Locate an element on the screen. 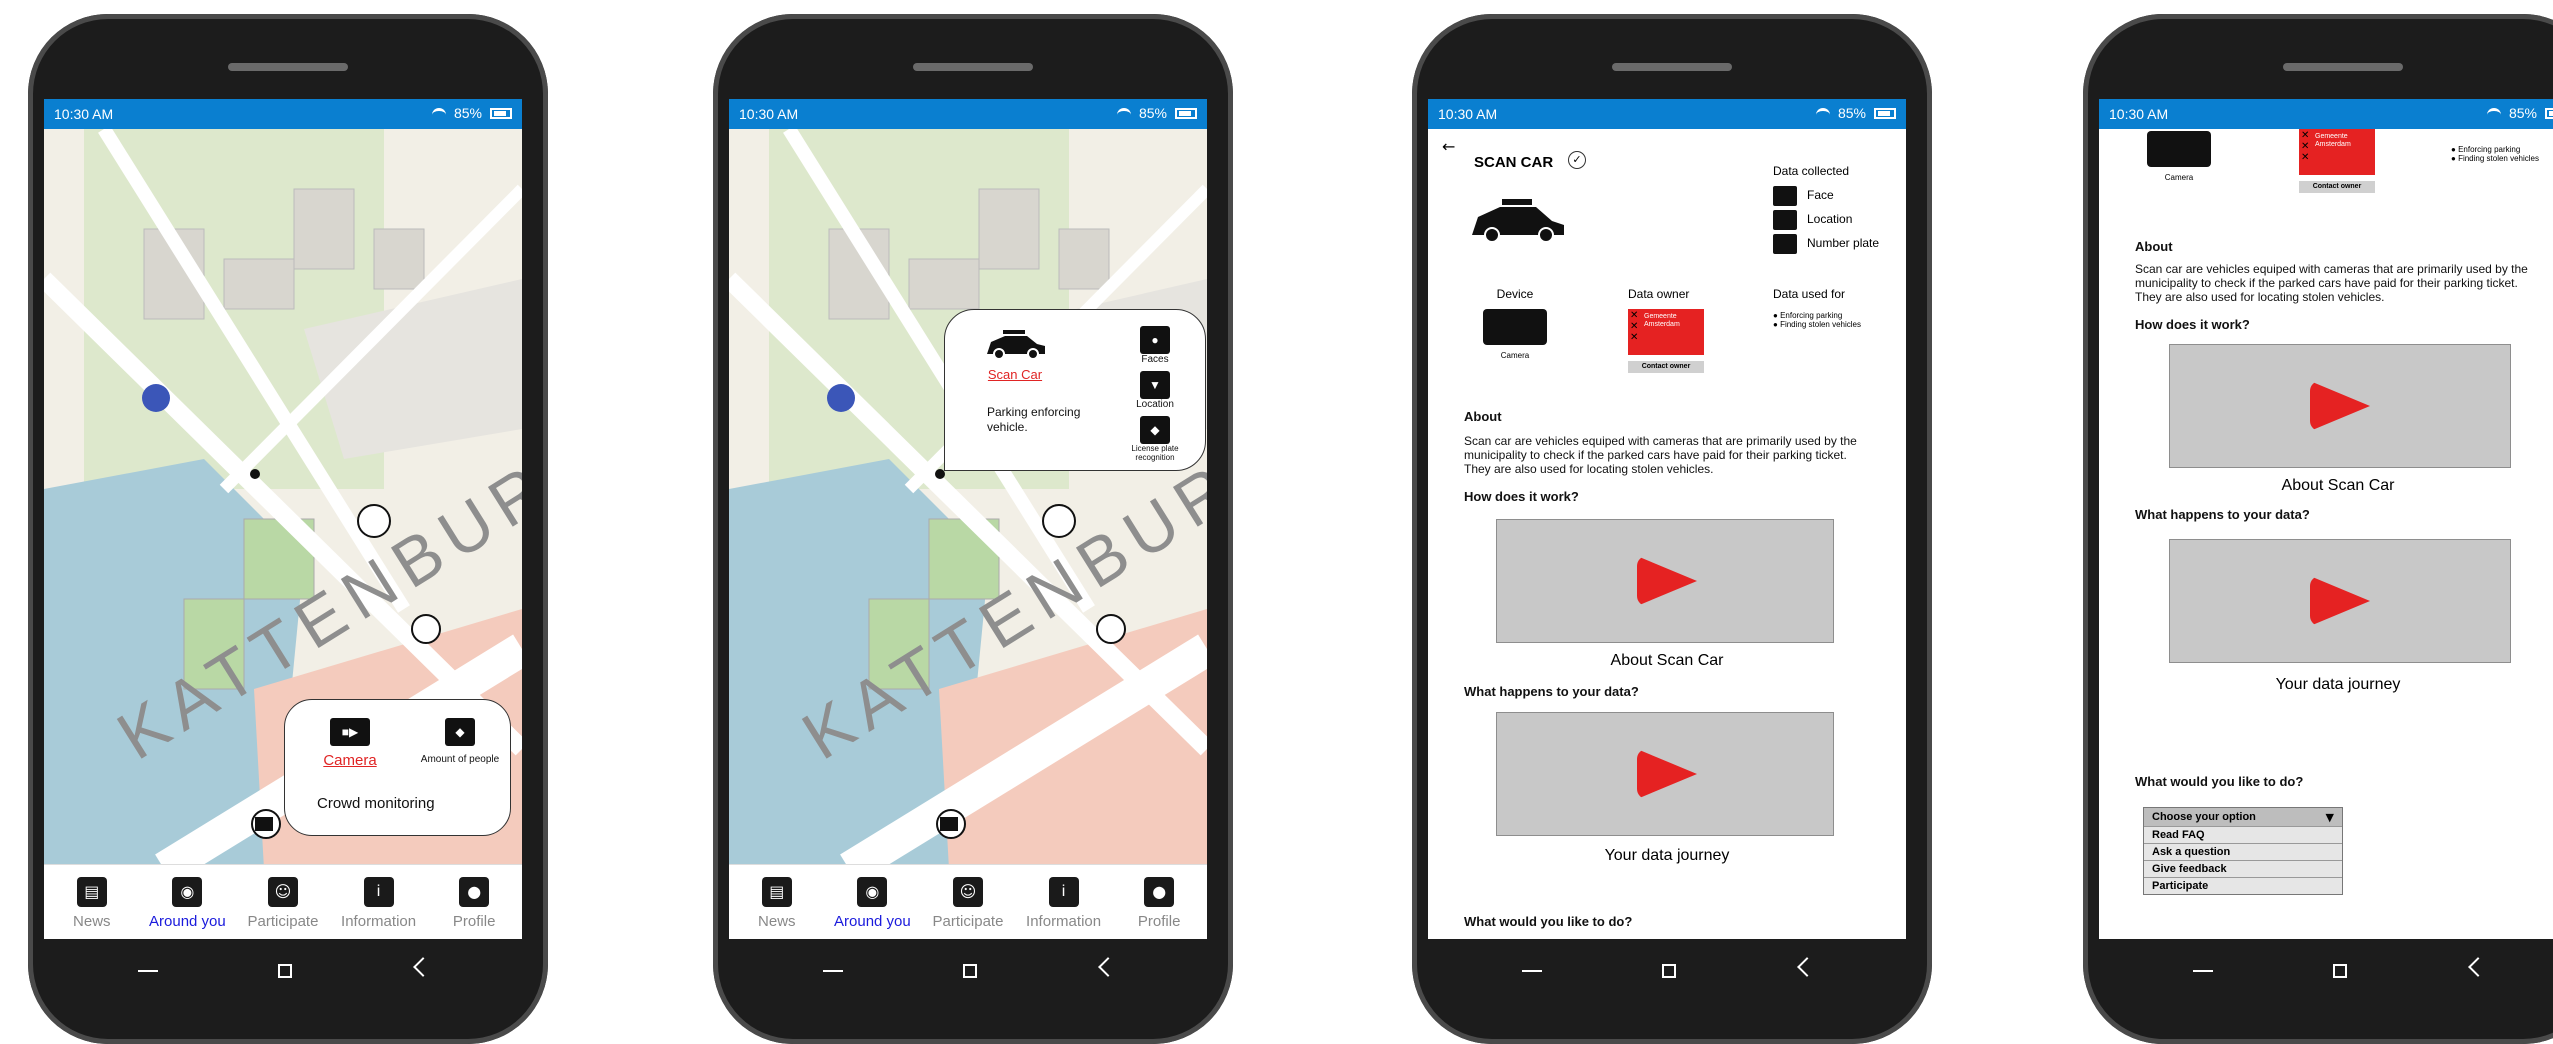 The width and height of the screenshot is (2553, 1044). popup-detail: Amount of people is located at coordinates (460, 759).